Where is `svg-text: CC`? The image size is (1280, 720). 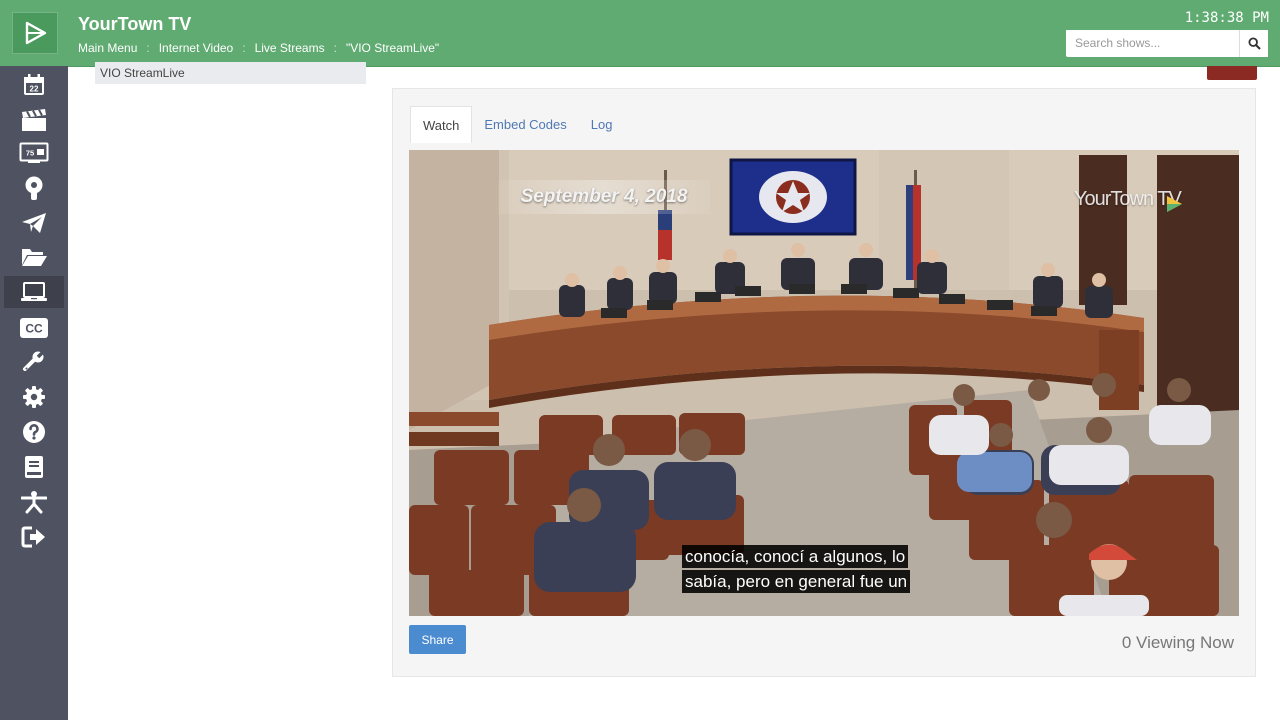 svg-text: CC is located at coordinates (34, 329).